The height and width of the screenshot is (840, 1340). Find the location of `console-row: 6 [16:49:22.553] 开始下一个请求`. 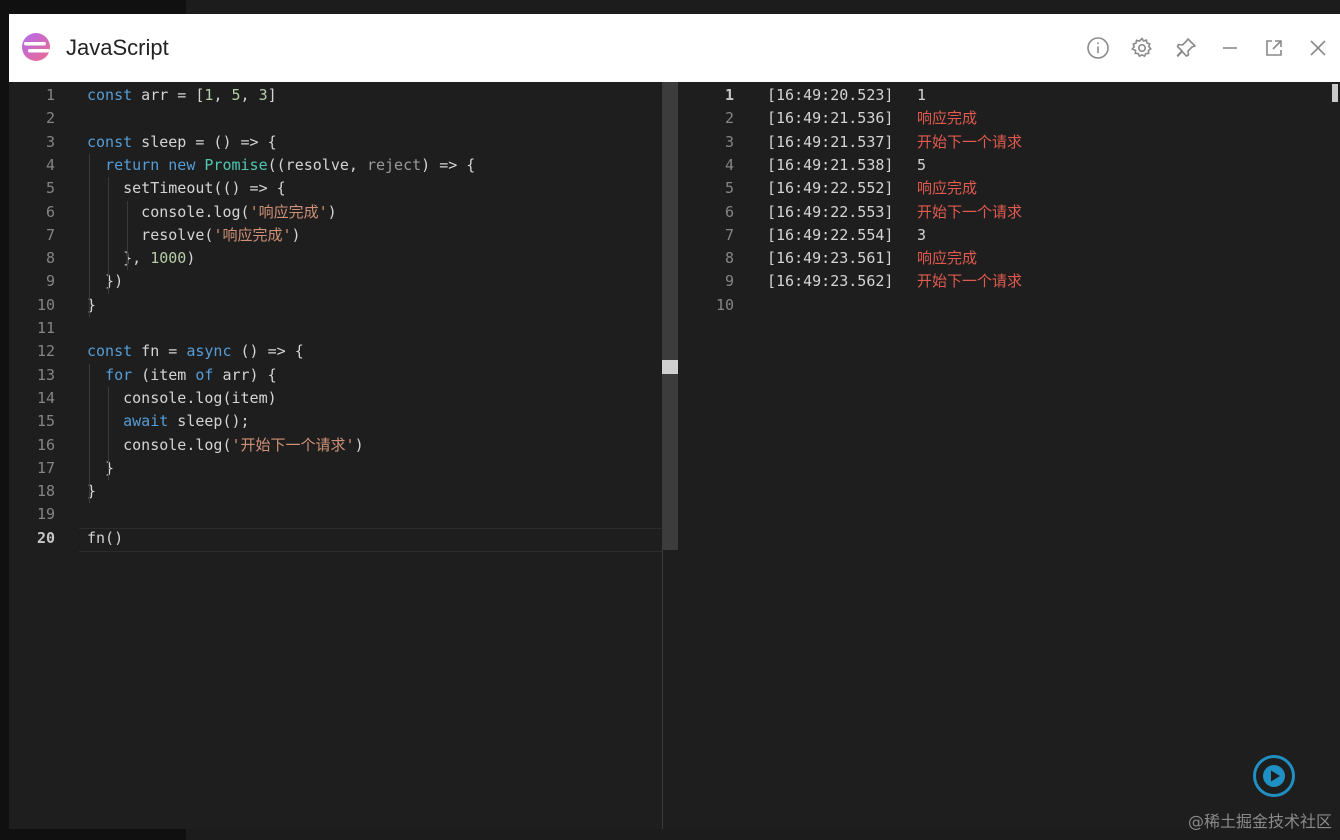

console-row: 6 [16:49:22.553] 开始下一个请求 is located at coordinates (1009, 212).